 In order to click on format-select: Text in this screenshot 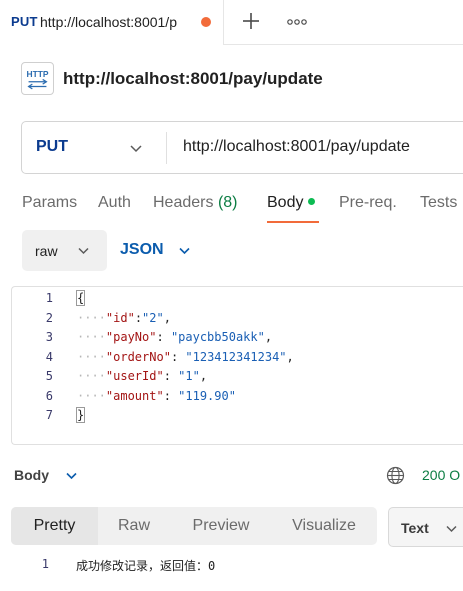, I will do `click(425, 527)`.